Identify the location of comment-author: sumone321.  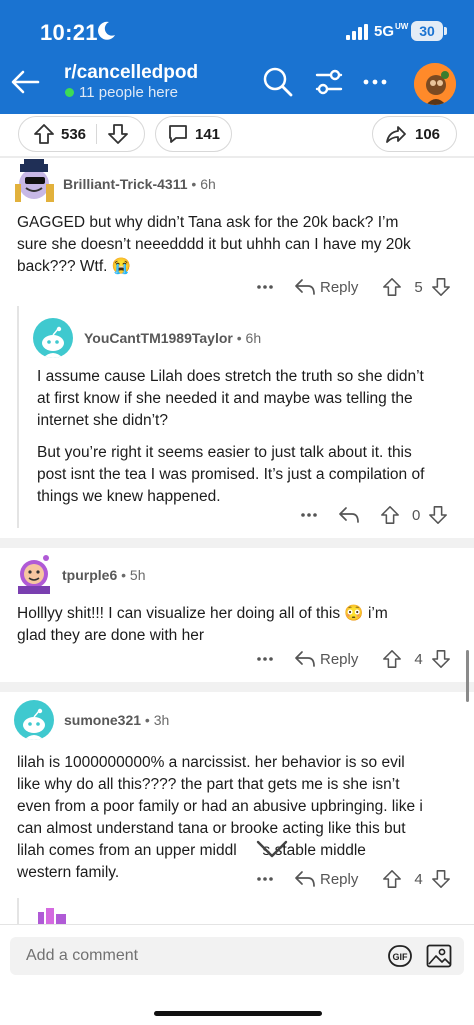
(102, 720).